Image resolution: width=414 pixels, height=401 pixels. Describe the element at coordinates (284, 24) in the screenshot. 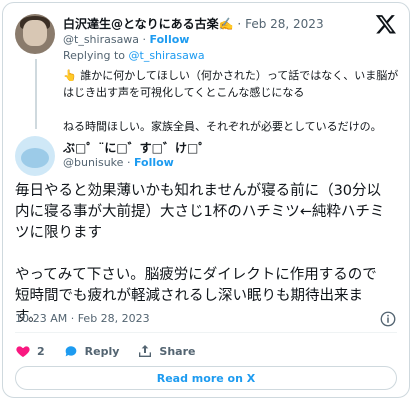

I see `parent-date: Feb 28, 2023` at that location.